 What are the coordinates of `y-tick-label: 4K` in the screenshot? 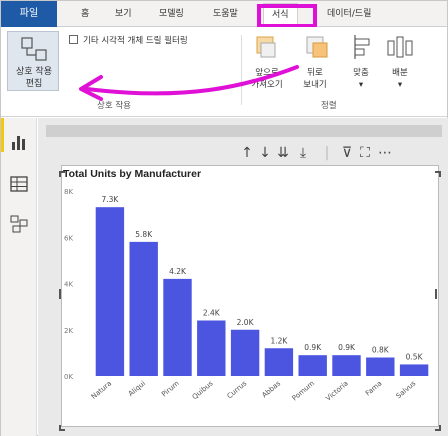 It's located at (68, 285).